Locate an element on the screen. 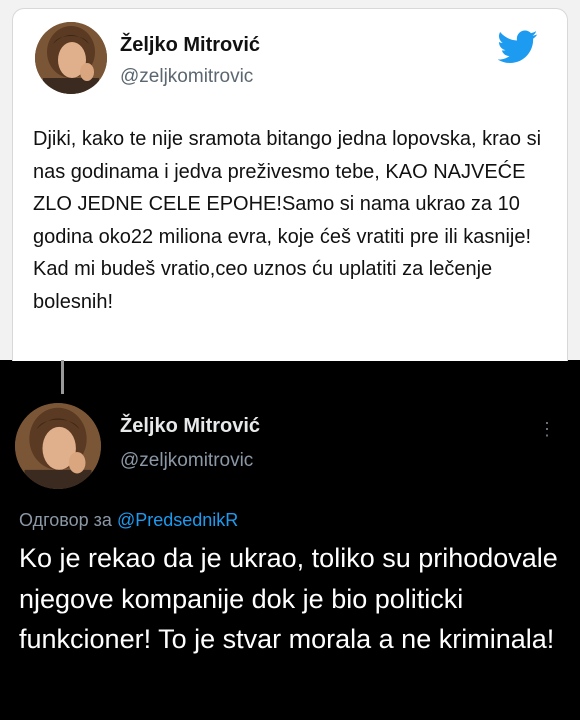 Image resolution: width=580 pixels, height=720 pixels. replying-to-line: Одговор за @PredsednikR is located at coordinates (128, 520).